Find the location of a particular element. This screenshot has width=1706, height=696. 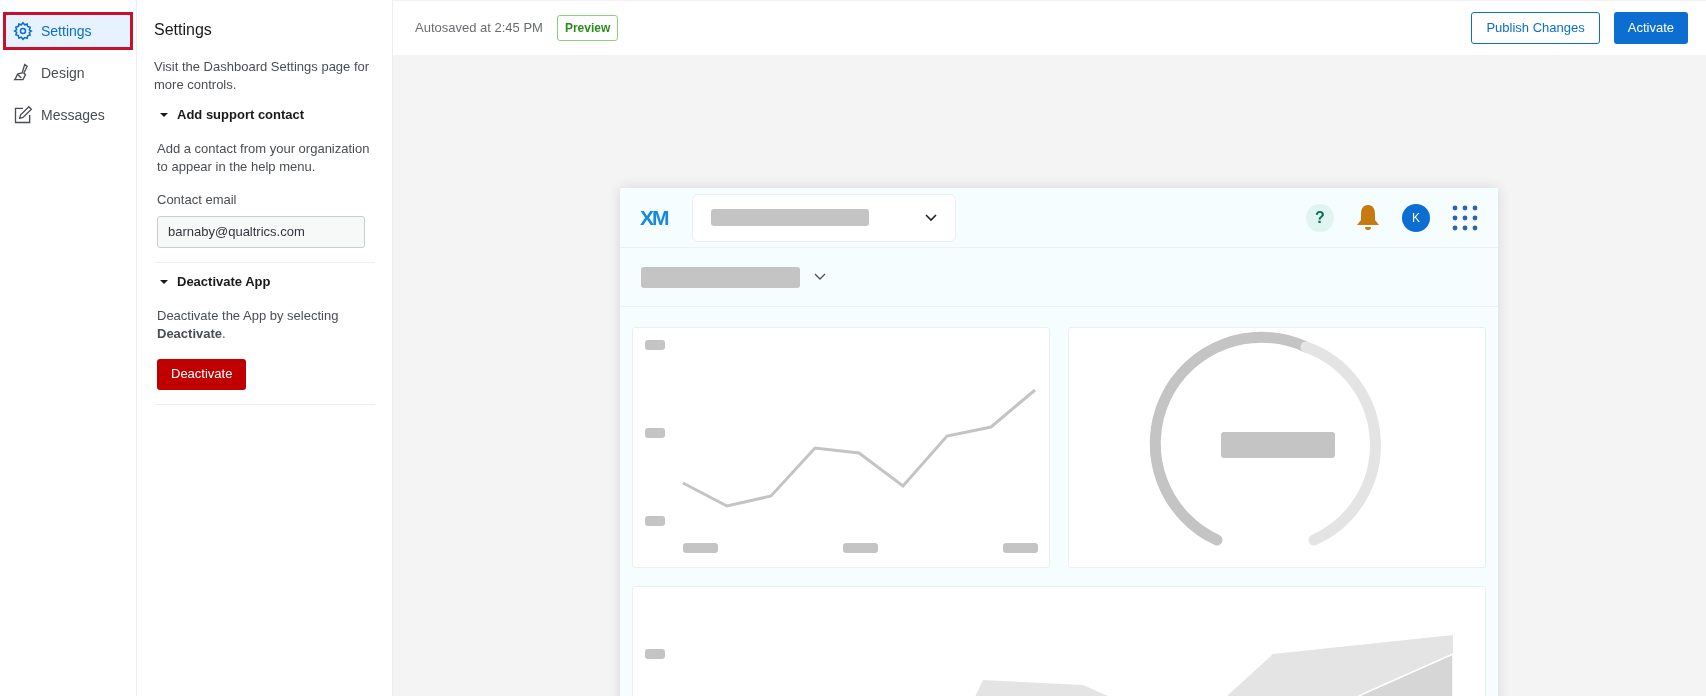

section-text: Deactivate the App by selecting Deactivate. is located at coordinates (248, 324).